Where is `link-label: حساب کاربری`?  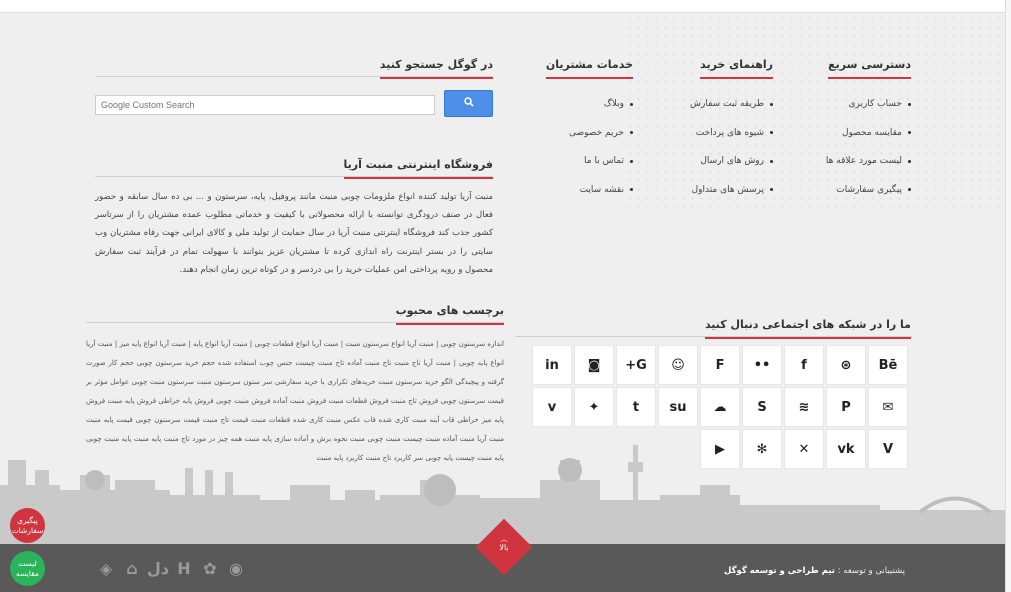
link-label: حساب کاربری is located at coordinates (875, 104).